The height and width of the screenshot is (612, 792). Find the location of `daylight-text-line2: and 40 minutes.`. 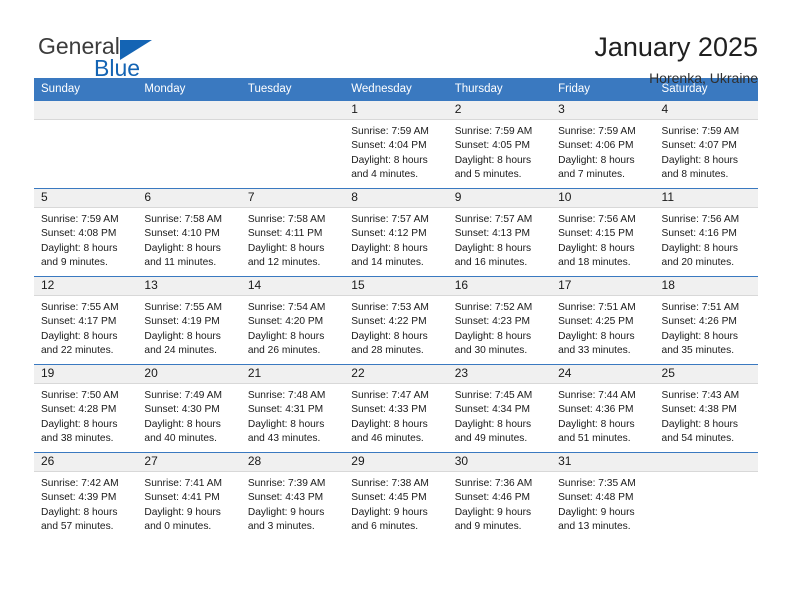

daylight-text-line2: and 40 minutes. is located at coordinates (180, 439).